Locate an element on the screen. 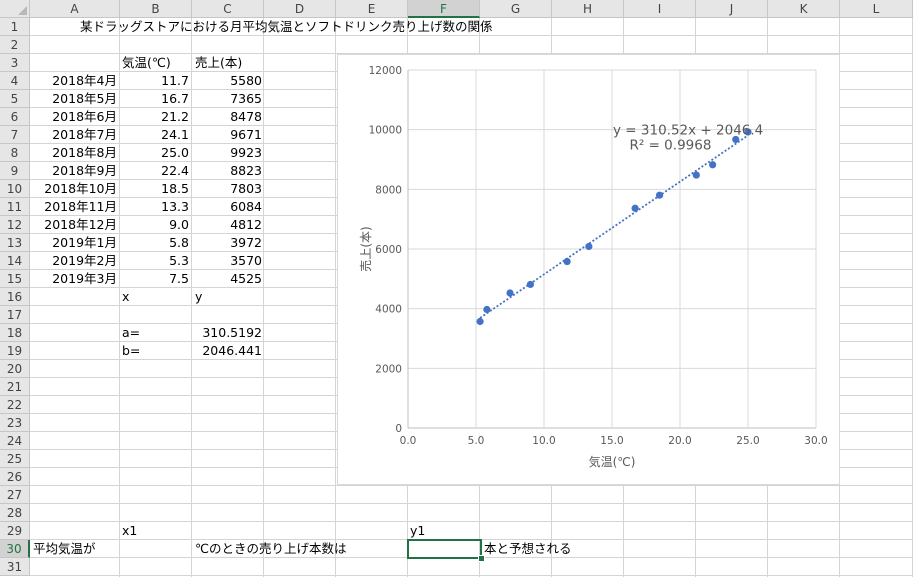 The width and height of the screenshot is (913, 577). row-header-23: 23 is located at coordinates (15, 423).